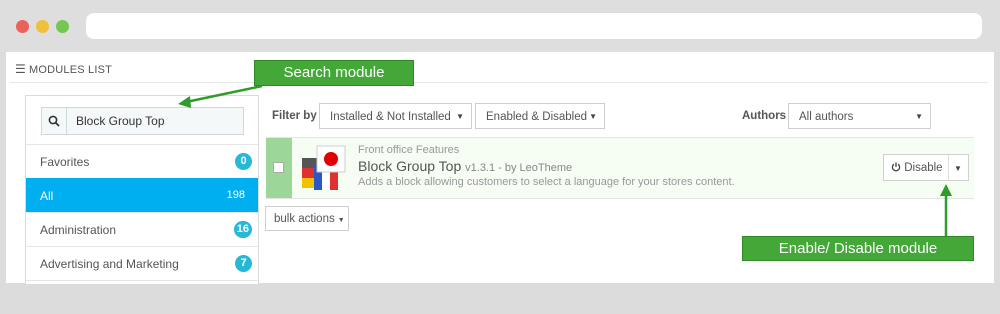 The image size is (1000, 314). I want to click on filter-by-label: Filter by, so click(294, 116).